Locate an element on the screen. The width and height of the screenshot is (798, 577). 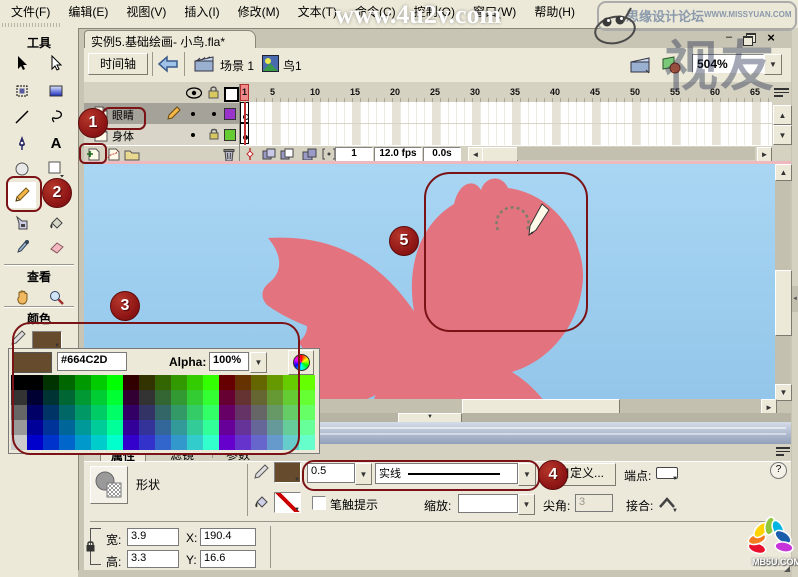
layer-unlocked-dot is located at coordinates (214, 114).